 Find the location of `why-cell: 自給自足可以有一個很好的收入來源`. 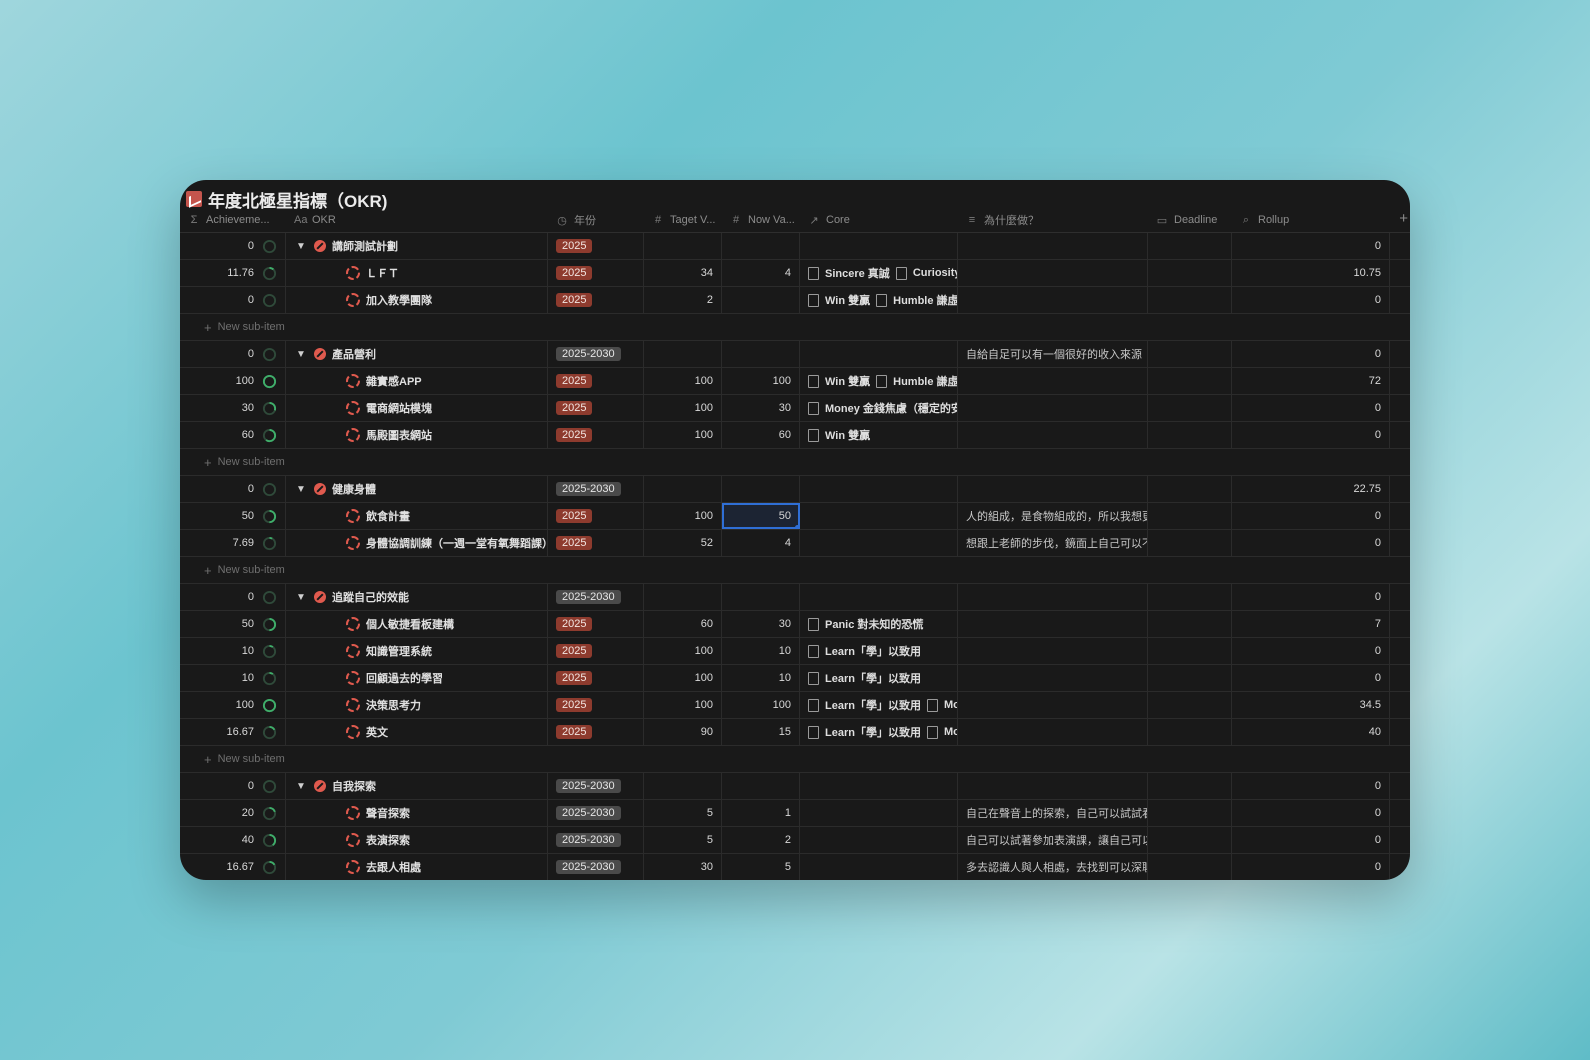

why-cell: 自給自足可以有一個很好的收入來源 is located at coordinates (1053, 354).